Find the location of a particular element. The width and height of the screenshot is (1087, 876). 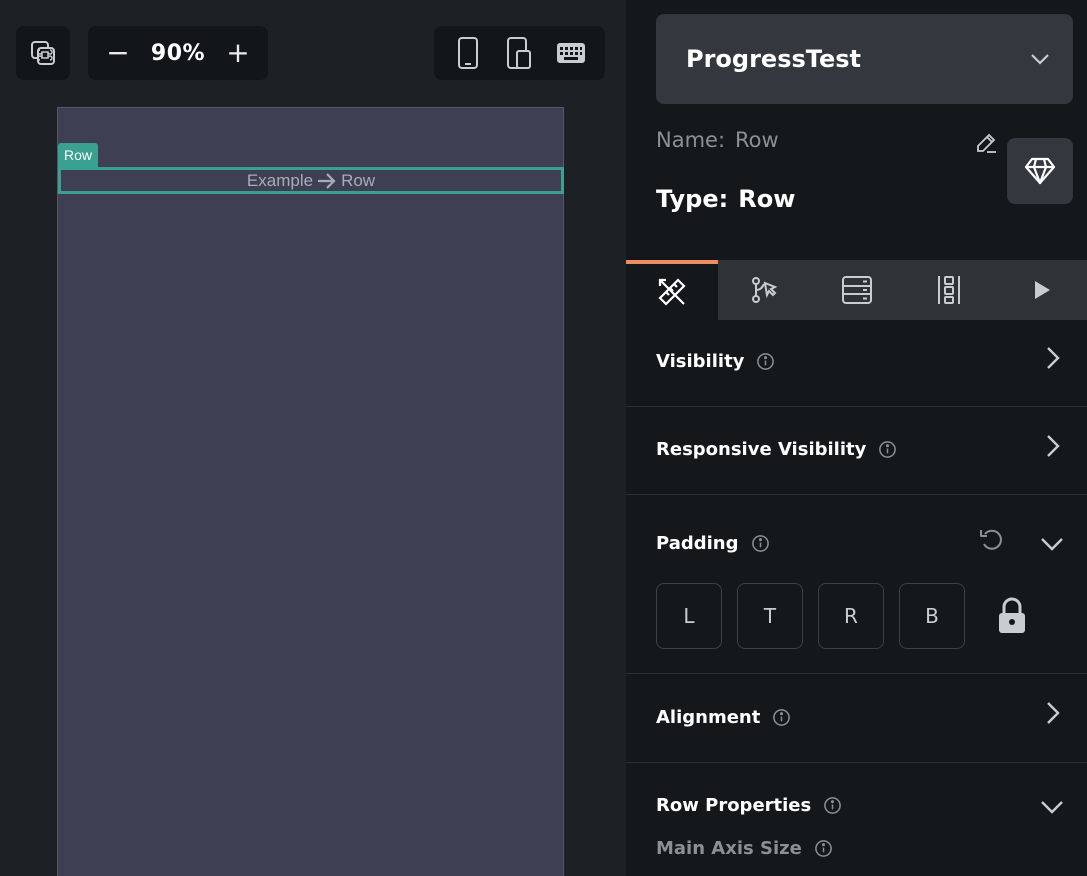

row-breadcrumb-child: Row is located at coordinates (358, 180).